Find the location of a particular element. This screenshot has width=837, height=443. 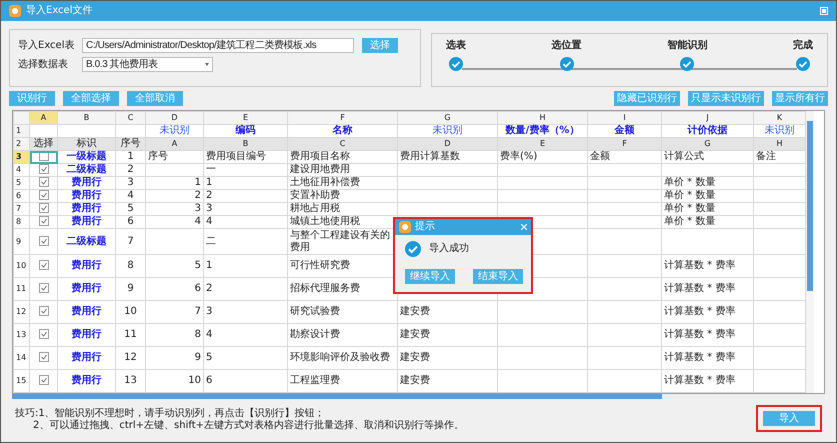

column-letter: J is located at coordinates (708, 118).